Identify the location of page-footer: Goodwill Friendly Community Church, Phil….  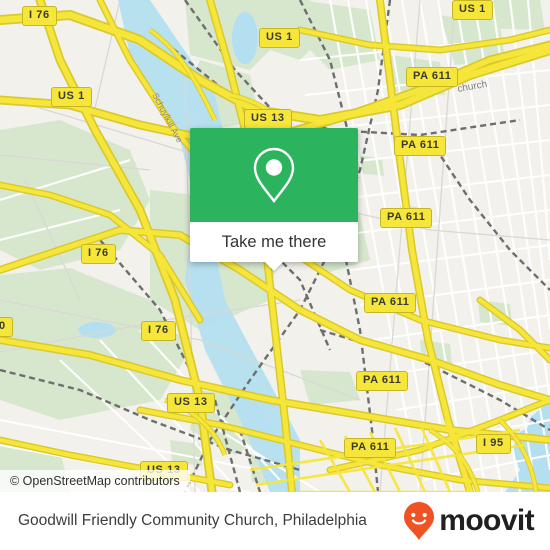
(275, 521).